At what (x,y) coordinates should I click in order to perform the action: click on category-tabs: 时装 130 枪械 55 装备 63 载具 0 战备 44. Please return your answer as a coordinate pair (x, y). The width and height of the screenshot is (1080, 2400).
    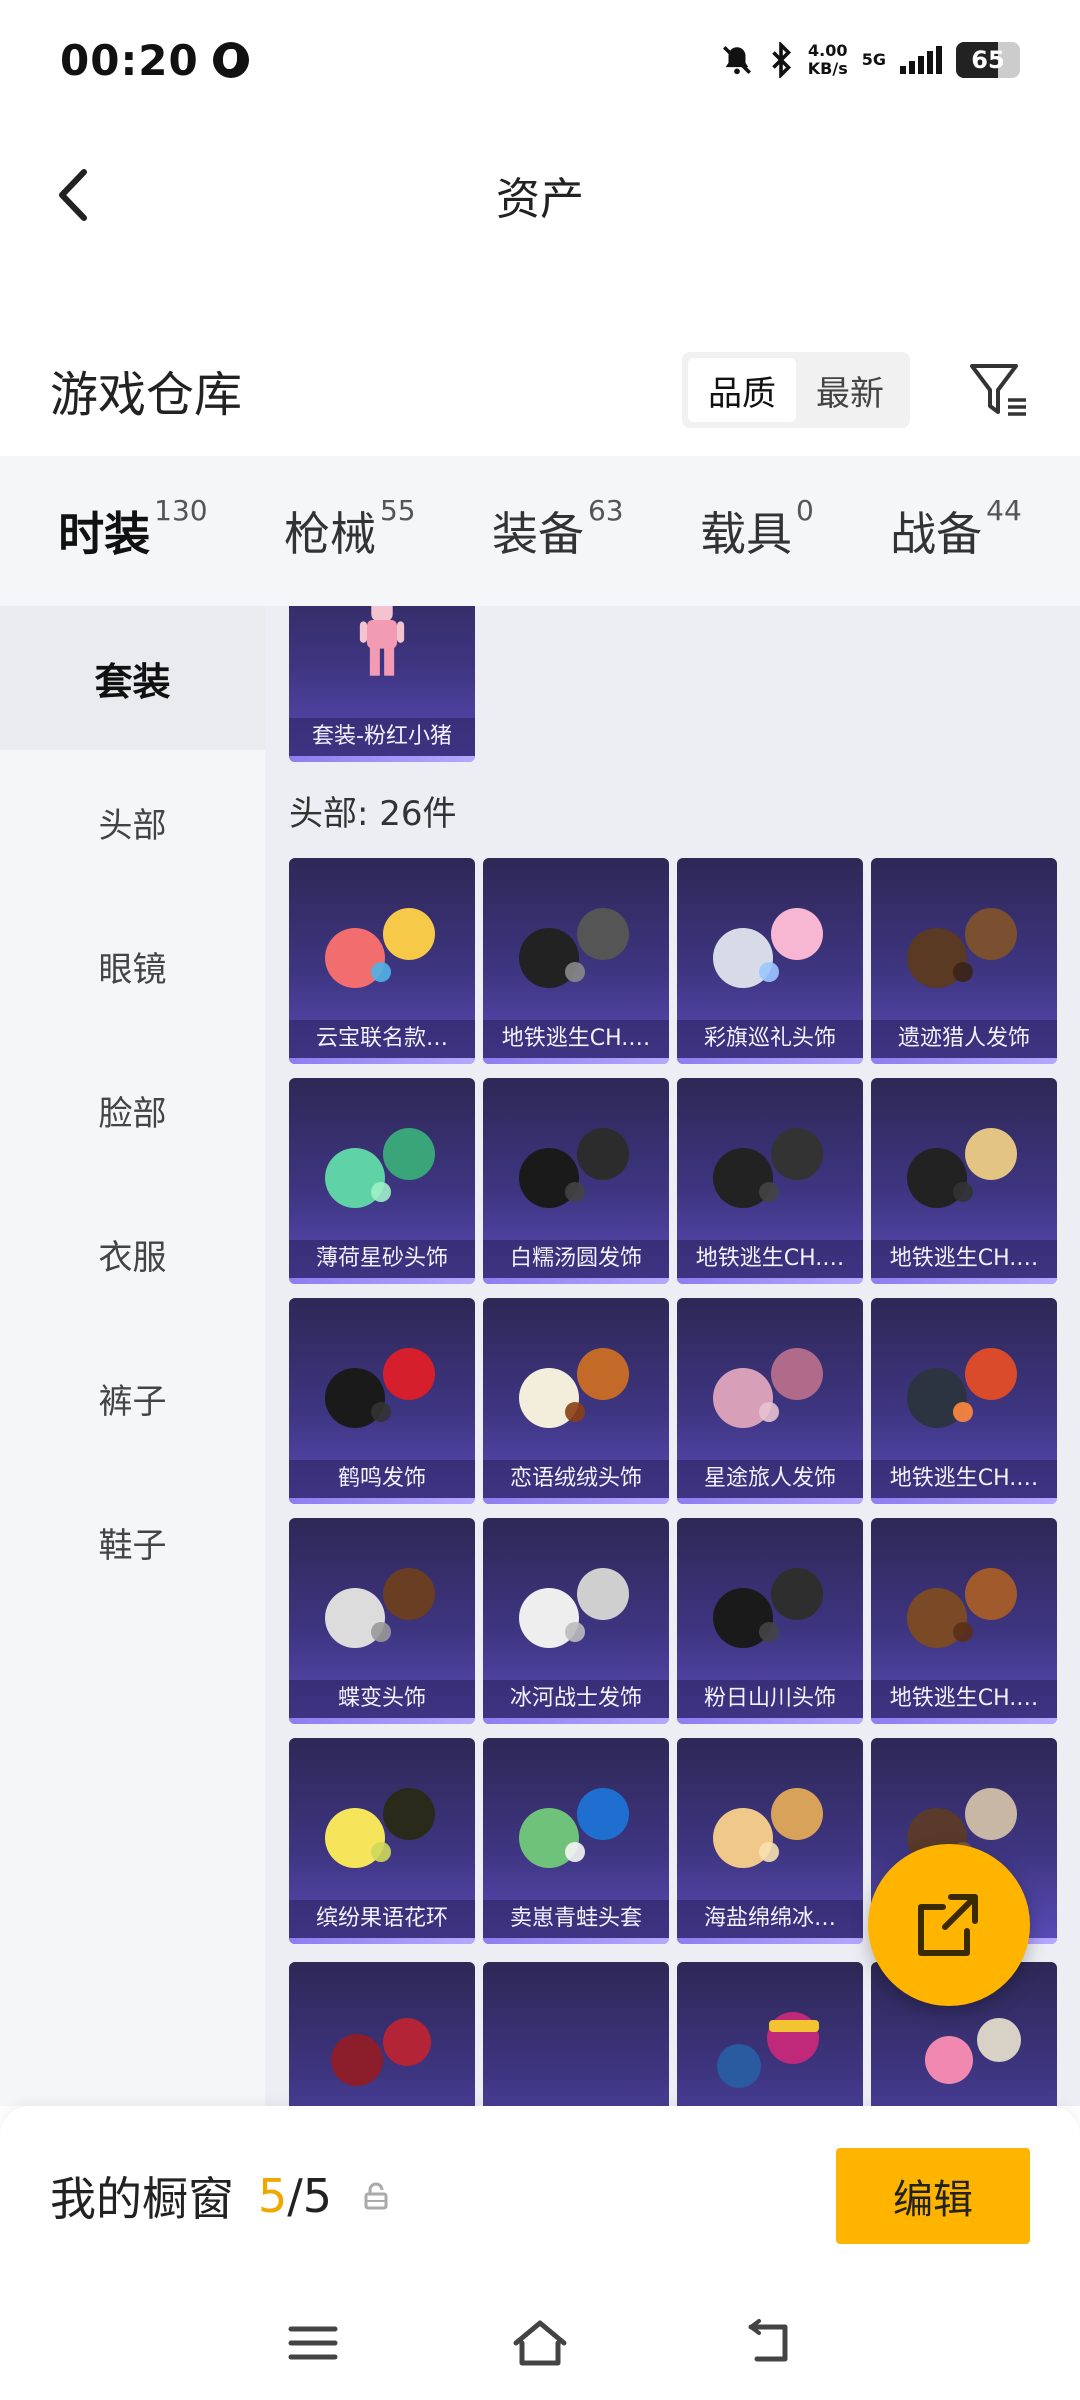
    Looking at the image, I should click on (540, 537).